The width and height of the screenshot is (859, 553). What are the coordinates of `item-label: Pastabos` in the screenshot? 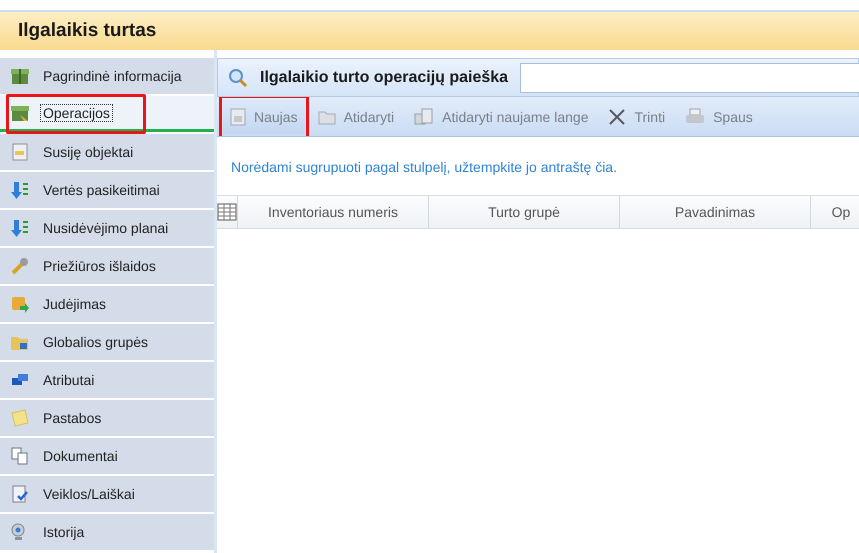 It's located at (72, 418).